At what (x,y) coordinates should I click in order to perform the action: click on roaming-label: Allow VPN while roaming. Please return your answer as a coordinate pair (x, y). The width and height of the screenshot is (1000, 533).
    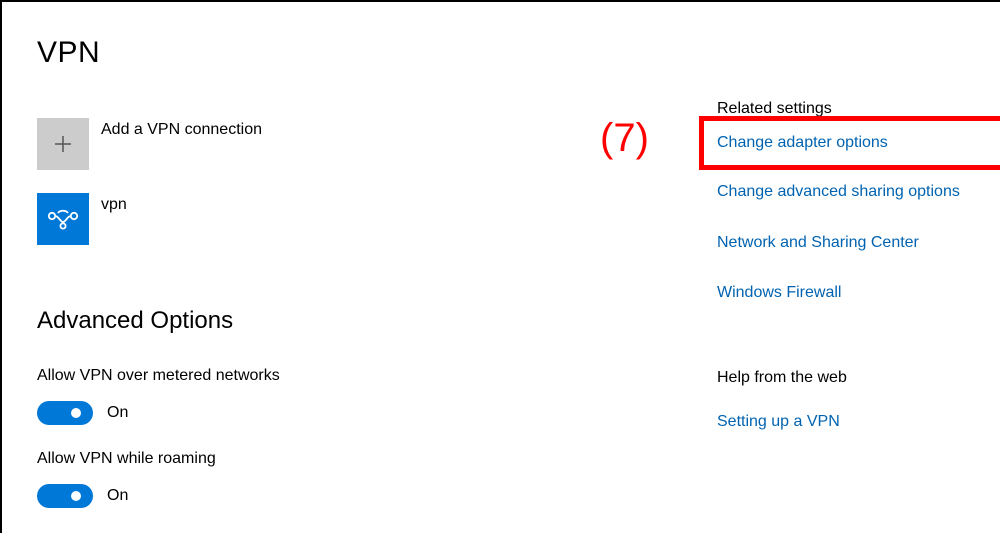
    Looking at the image, I should click on (126, 458).